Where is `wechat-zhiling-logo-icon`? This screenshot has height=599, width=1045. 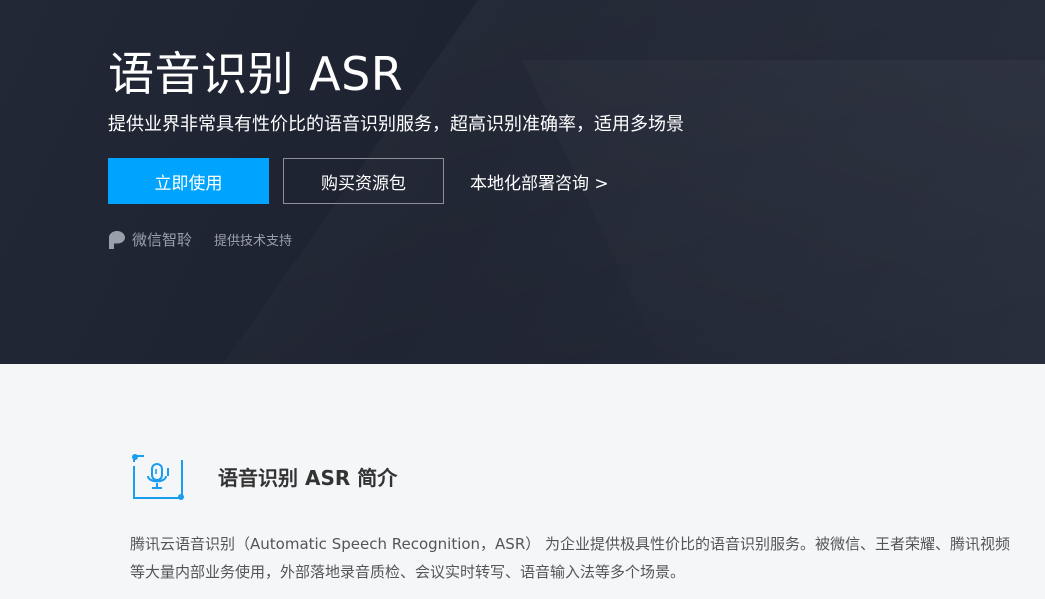 wechat-zhiling-logo-icon is located at coordinates (117, 240).